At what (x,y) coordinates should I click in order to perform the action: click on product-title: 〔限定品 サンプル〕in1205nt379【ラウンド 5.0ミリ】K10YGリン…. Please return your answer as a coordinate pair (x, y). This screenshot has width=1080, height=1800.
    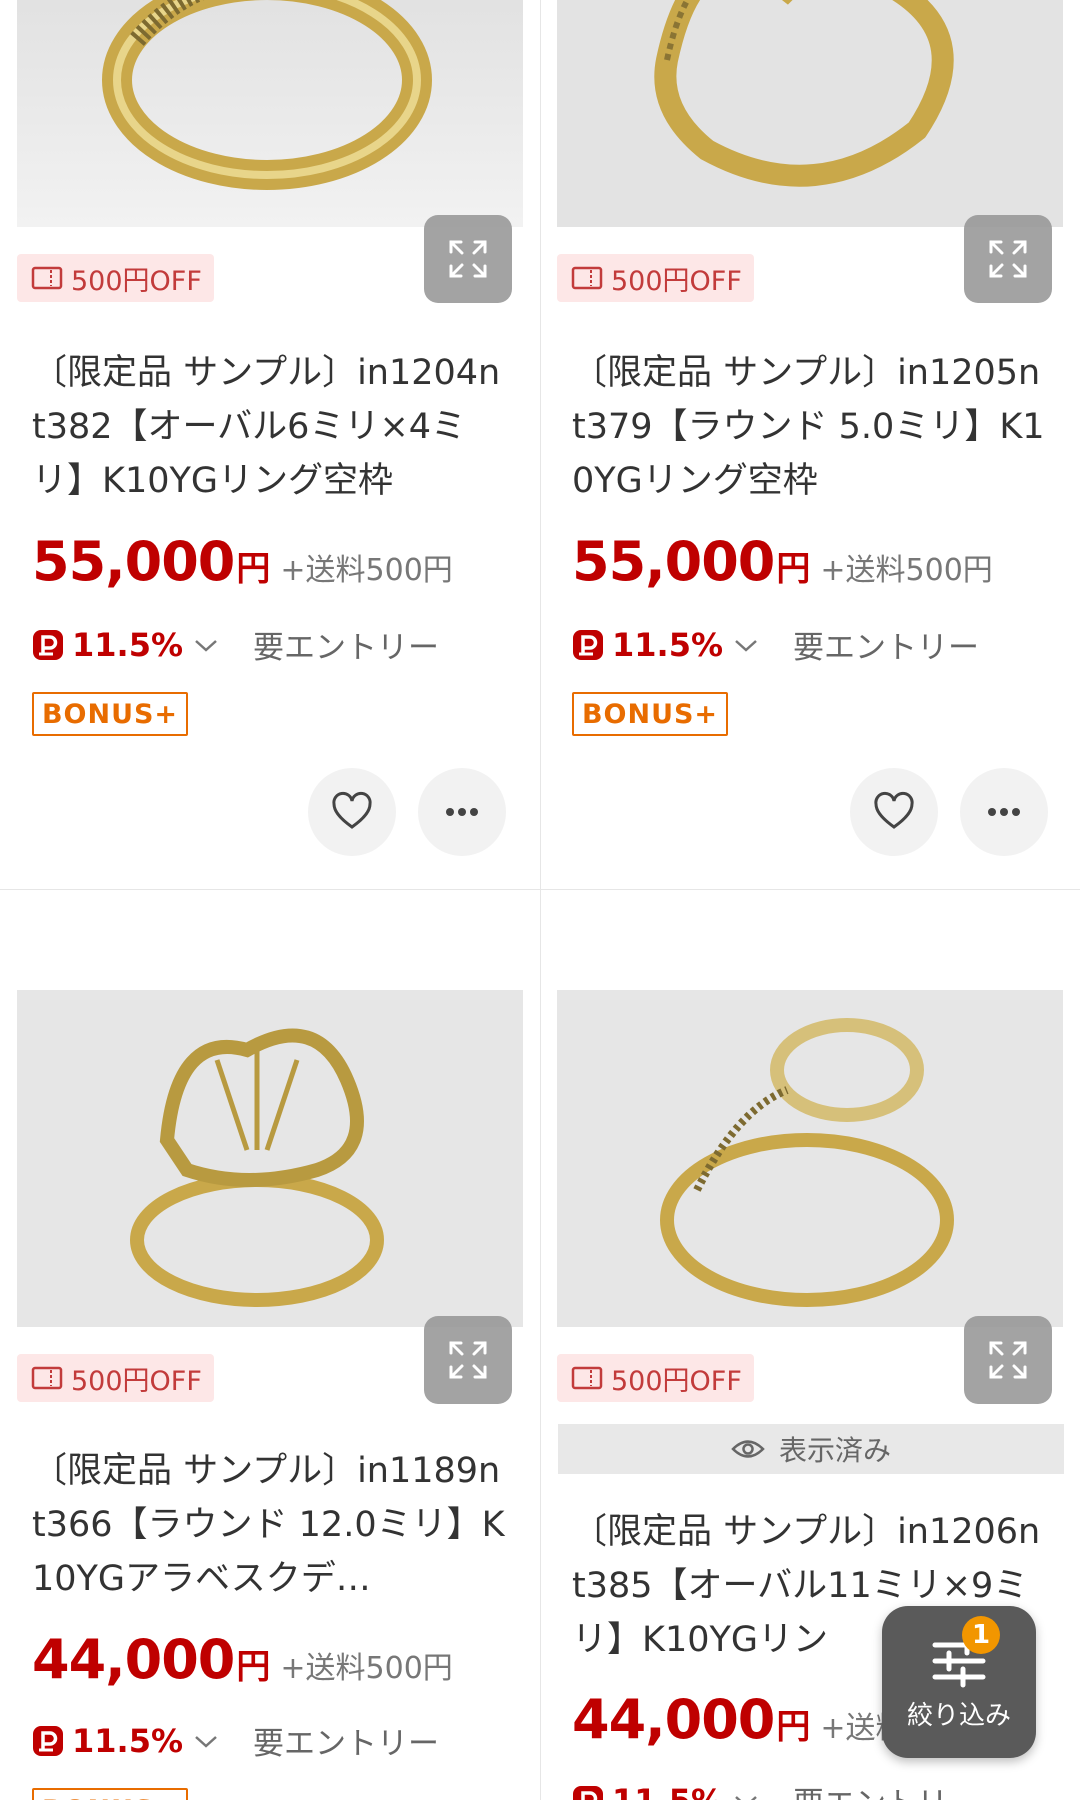
    Looking at the image, I should click on (811, 427).